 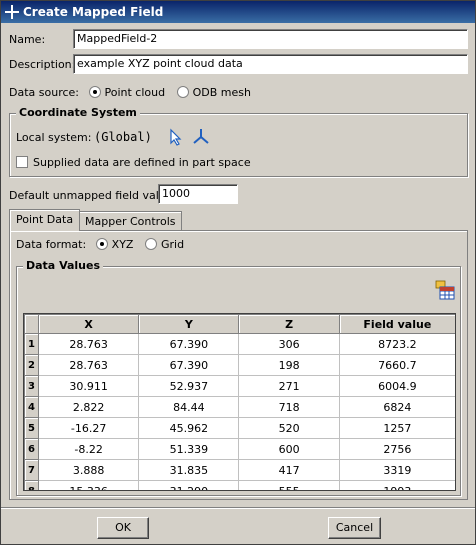 I want to click on window-title: Create Mapped Field, so click(x=93, y=12).